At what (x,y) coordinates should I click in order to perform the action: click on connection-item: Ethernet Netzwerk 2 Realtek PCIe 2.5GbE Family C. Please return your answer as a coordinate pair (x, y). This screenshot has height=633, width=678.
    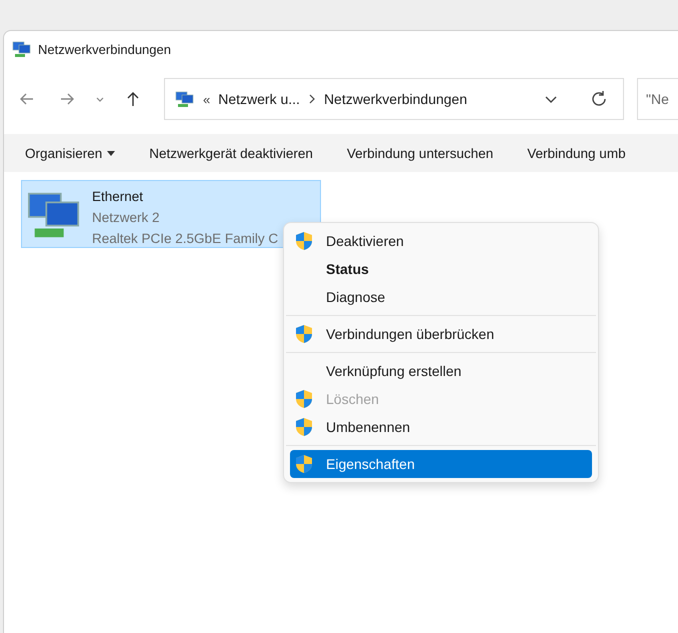
    Looking at the image, I should click on (171, 214).